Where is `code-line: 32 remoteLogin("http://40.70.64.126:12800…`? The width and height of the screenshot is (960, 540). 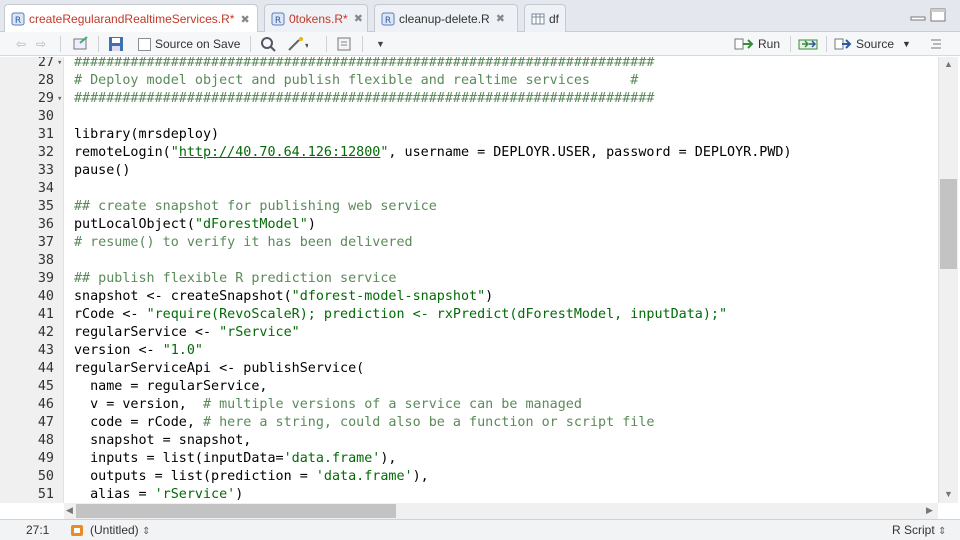
code-line: 32 remoteLogin("http://40.70.64.126:12800… is located at coordinates (469, 153).